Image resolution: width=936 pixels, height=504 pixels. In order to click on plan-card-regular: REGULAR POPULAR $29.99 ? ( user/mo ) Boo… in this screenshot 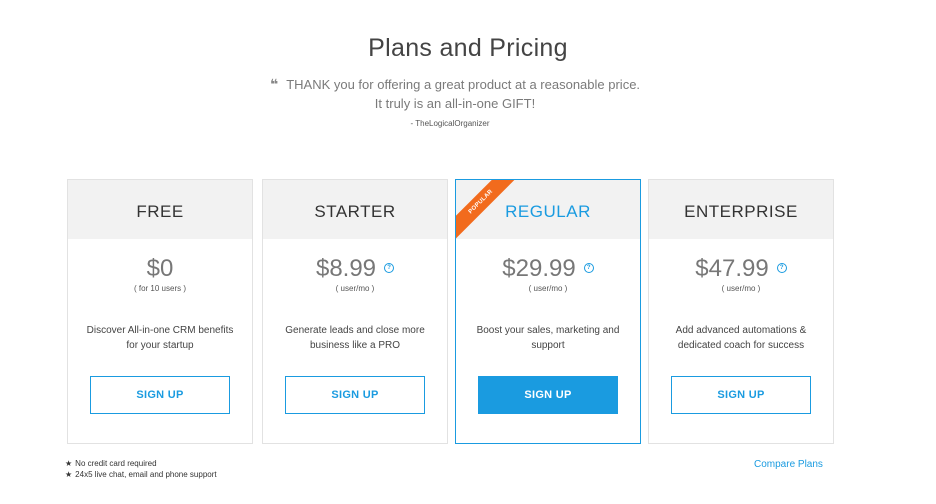, I will do `click(548, 311)`.